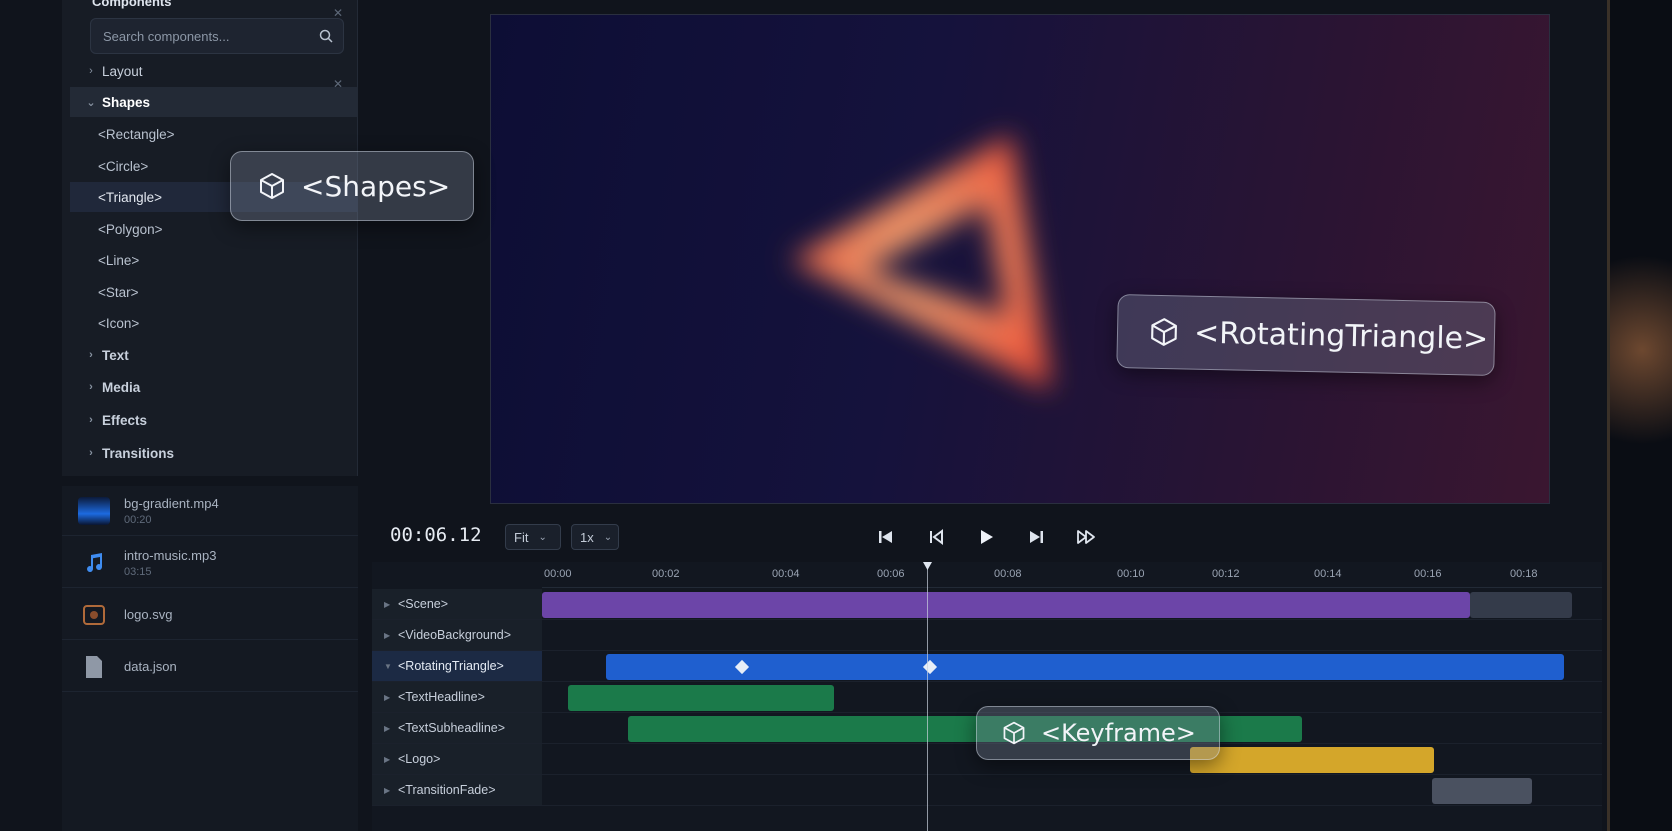 The image size is (1672, 831). I want to click on collapse-icon: ▼, so click(391, 666).